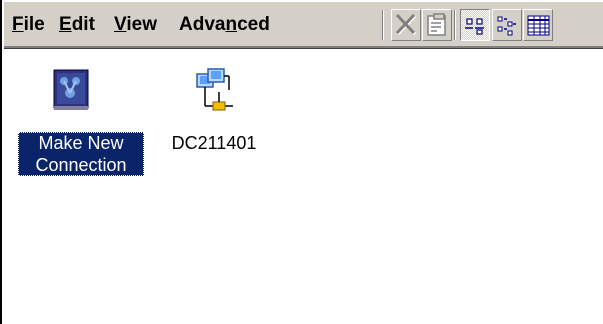 This screenshot has width=603, height=324. What do you see at coordinates (81, 143) in the screenshot?
I see `list-item-label-line: Make New` at bounding box center [81, 143].